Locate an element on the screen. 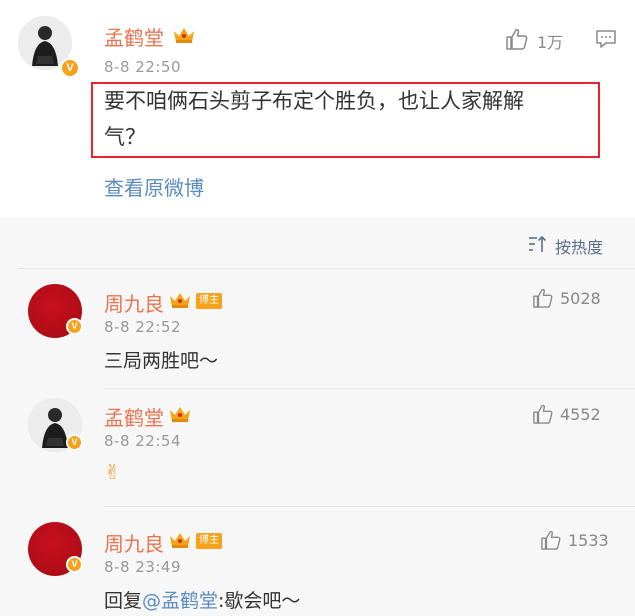 This screenshot has height=616, width=635. comment-like-count: 4552 is located at coordinates (580, 414).